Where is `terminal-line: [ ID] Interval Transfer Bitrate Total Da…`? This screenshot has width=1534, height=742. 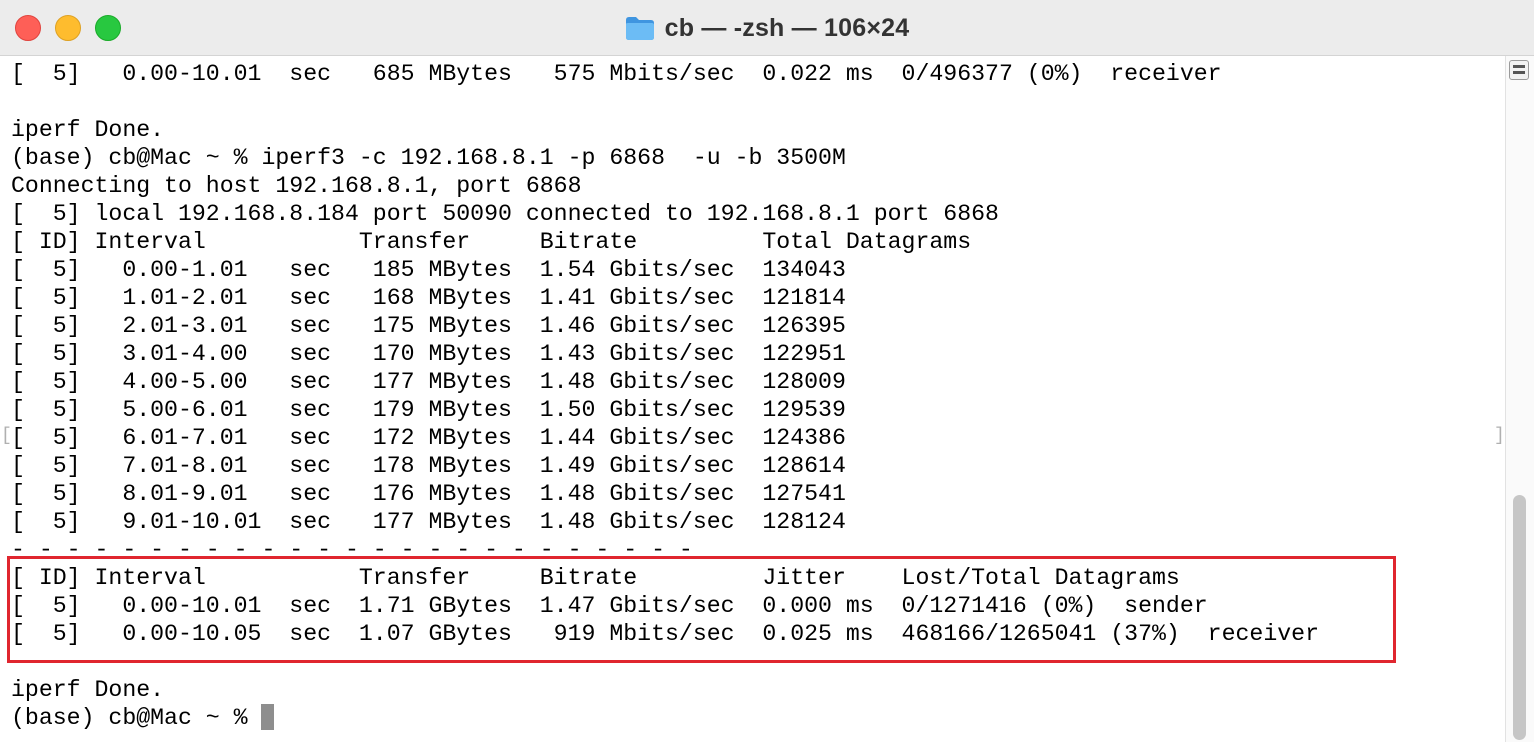 terminal-line: [ ID] Interval Transfer Bitrate Total Da… is located at coordinates (491, 242).